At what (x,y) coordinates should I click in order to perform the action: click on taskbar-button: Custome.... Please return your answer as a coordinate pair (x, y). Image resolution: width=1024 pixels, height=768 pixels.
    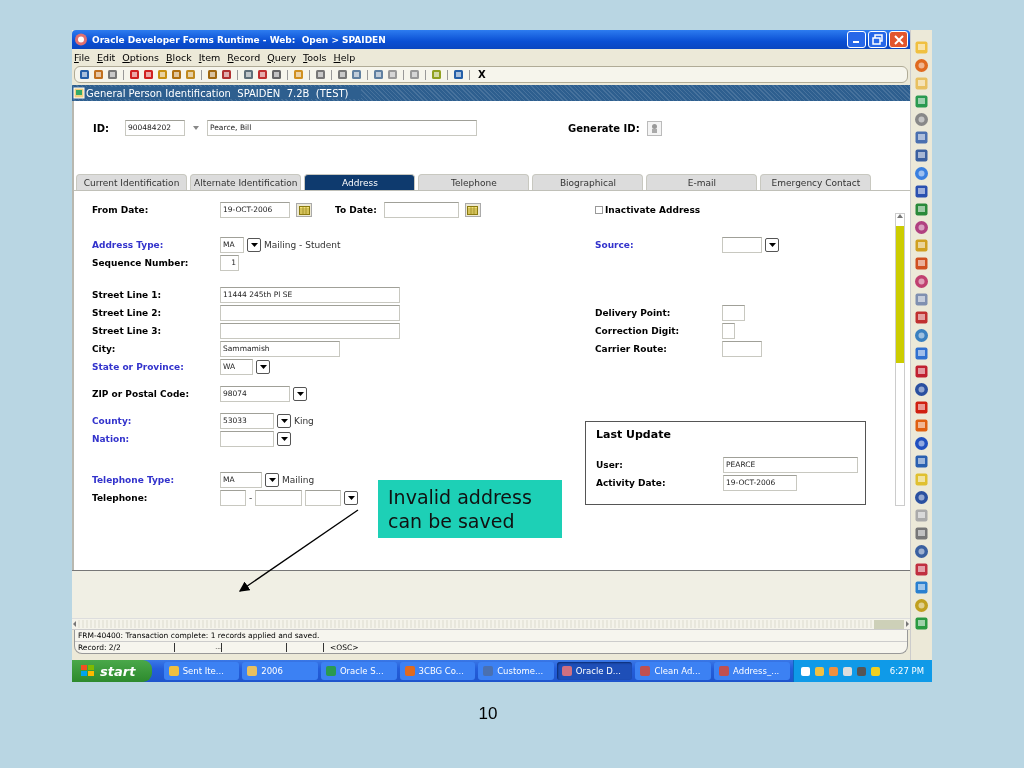
    Looking at the image, I should click on (516, 671).